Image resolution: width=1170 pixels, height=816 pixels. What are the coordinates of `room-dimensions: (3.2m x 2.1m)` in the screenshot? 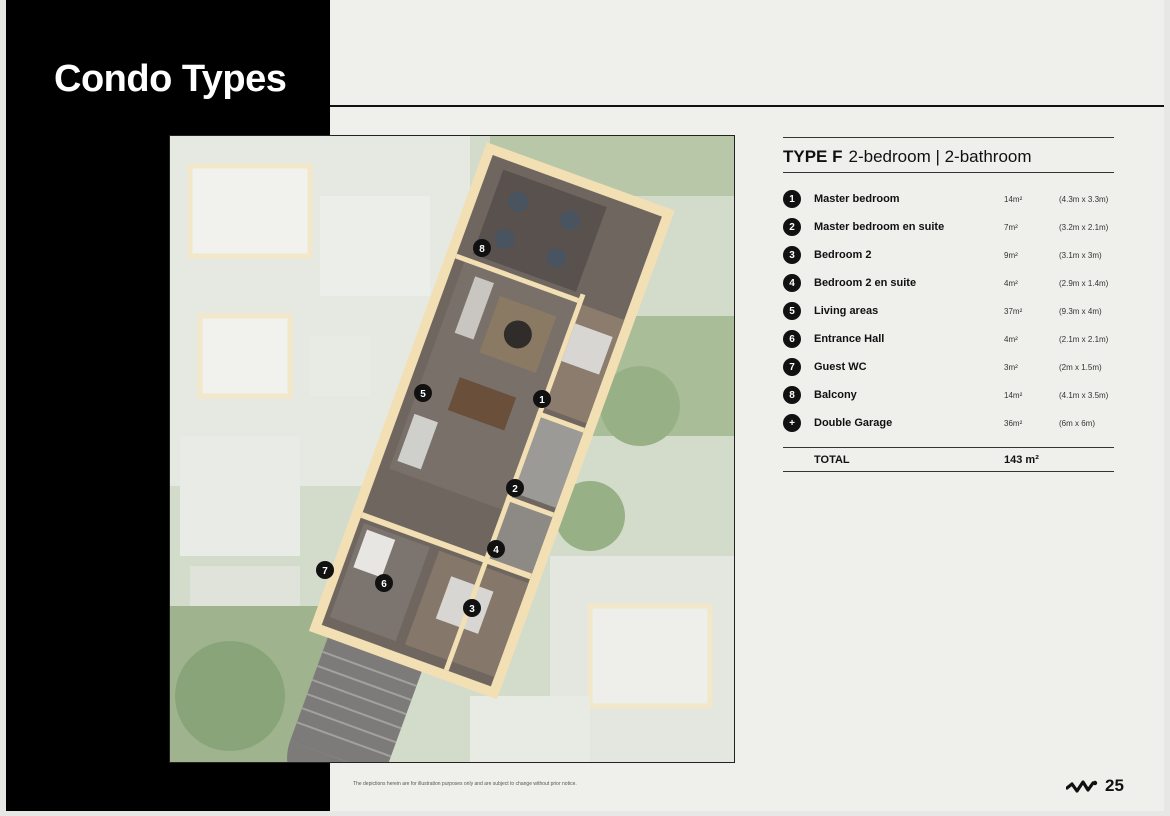 It's located at (1084, 227).